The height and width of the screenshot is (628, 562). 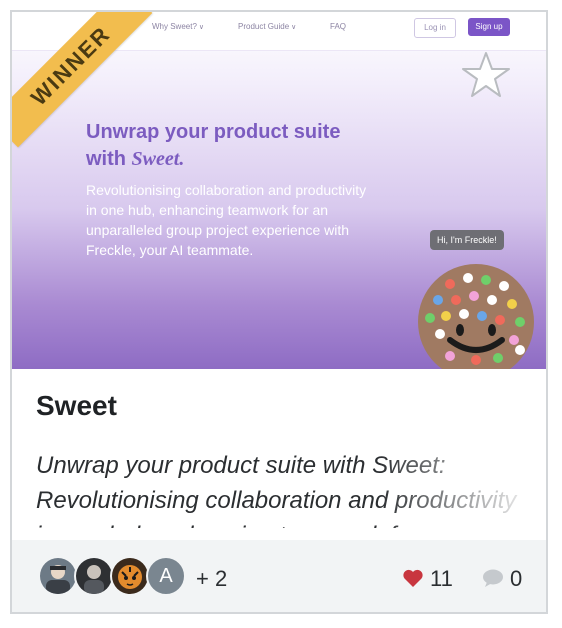 What do you see at coordinates (211, 579) in the screenshot?
I see `more-voters-count: + 2` at bounding box center [211, 579].